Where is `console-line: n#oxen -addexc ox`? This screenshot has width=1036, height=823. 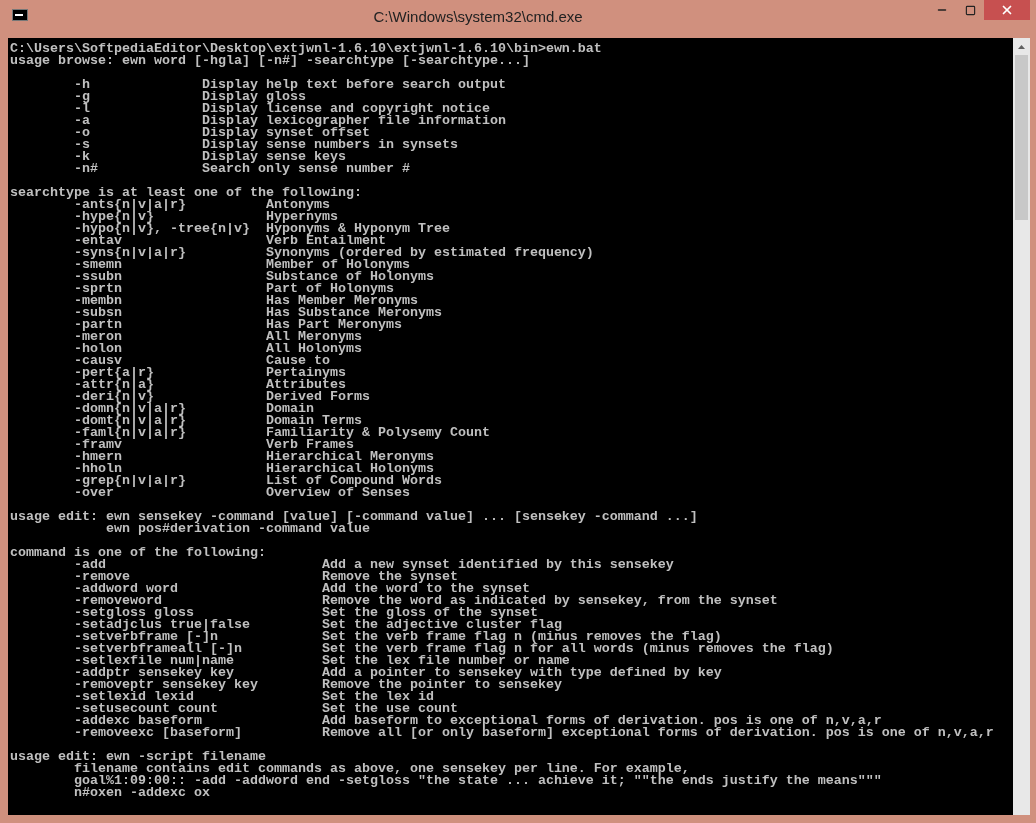
console-line: n#oxen -addexc ox is located at coordinates (142, 793).